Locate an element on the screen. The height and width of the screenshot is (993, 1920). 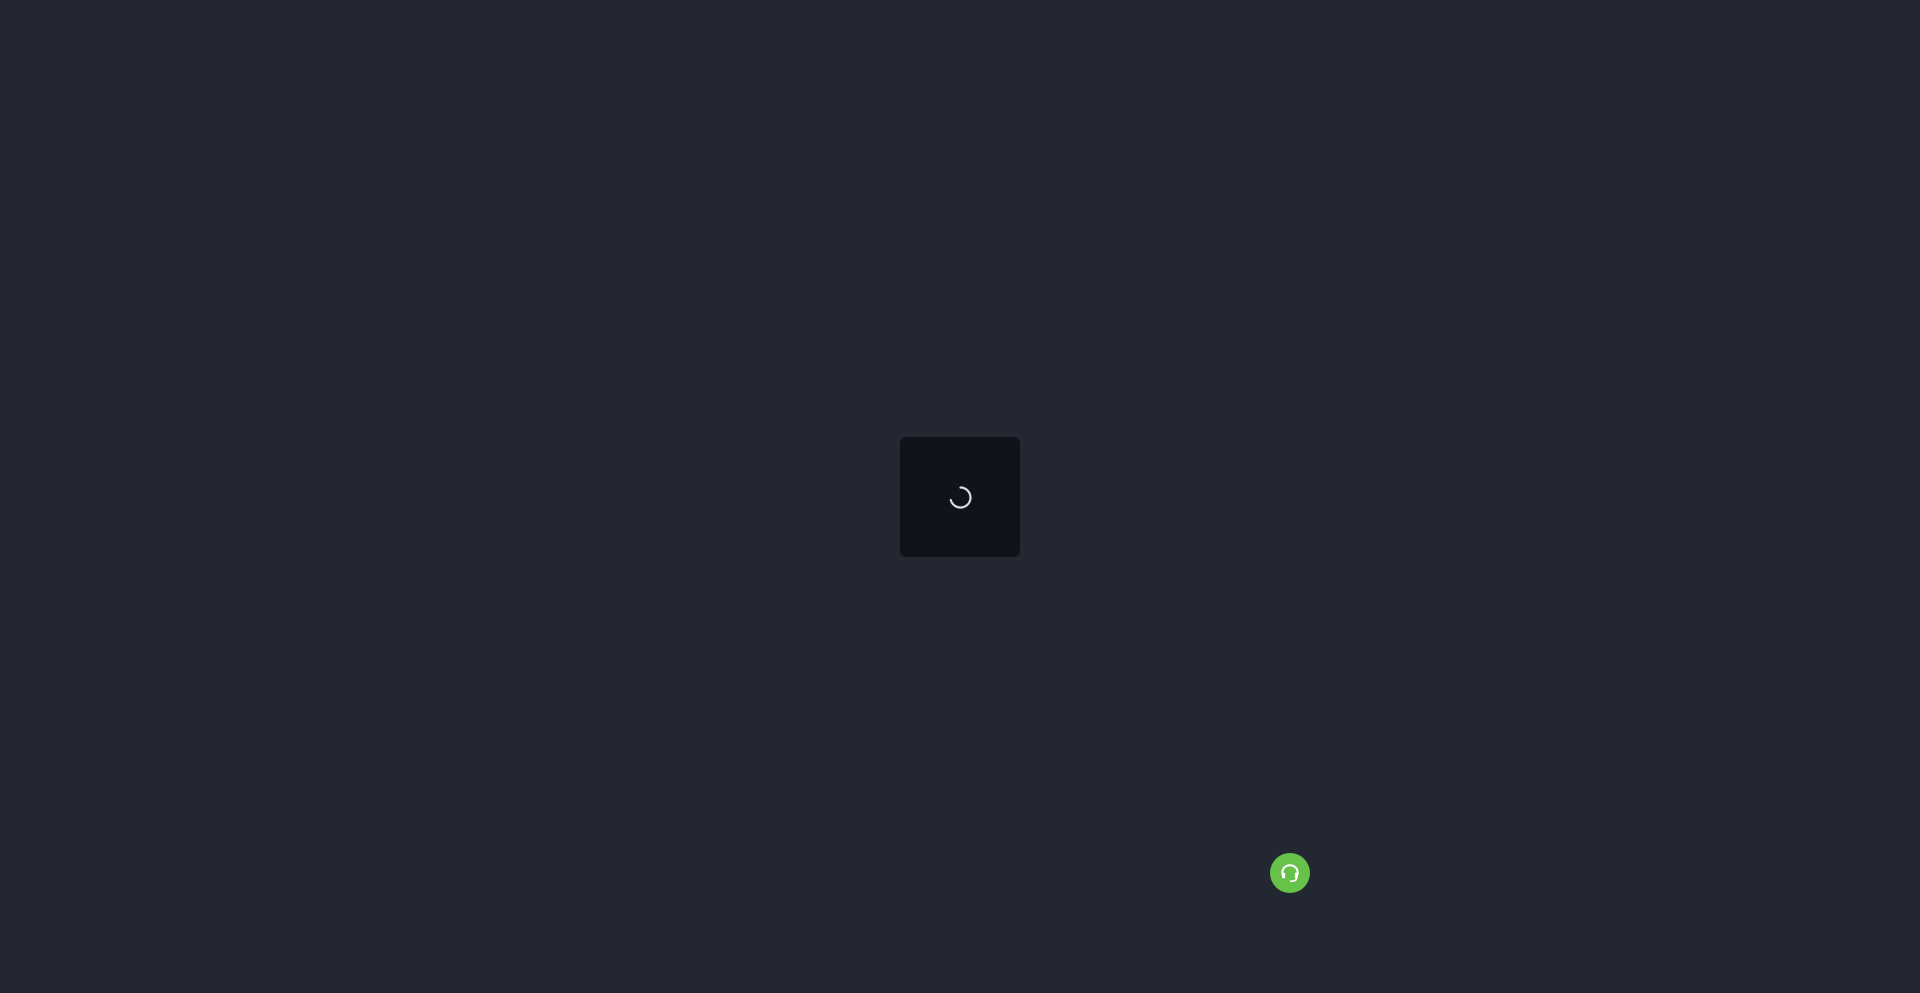
loading-overlay is located at coordinates (960, 497).